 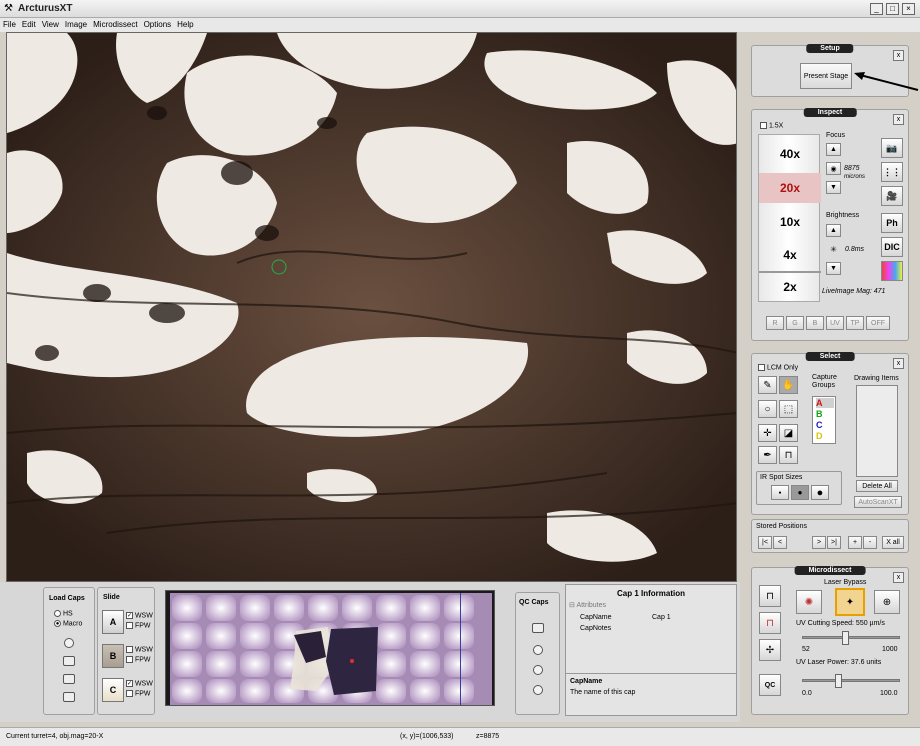 What do you see at coordinates (898, 55) in the screenshot?
I see `setup-close-button: x` at bounding box center [898, 55].